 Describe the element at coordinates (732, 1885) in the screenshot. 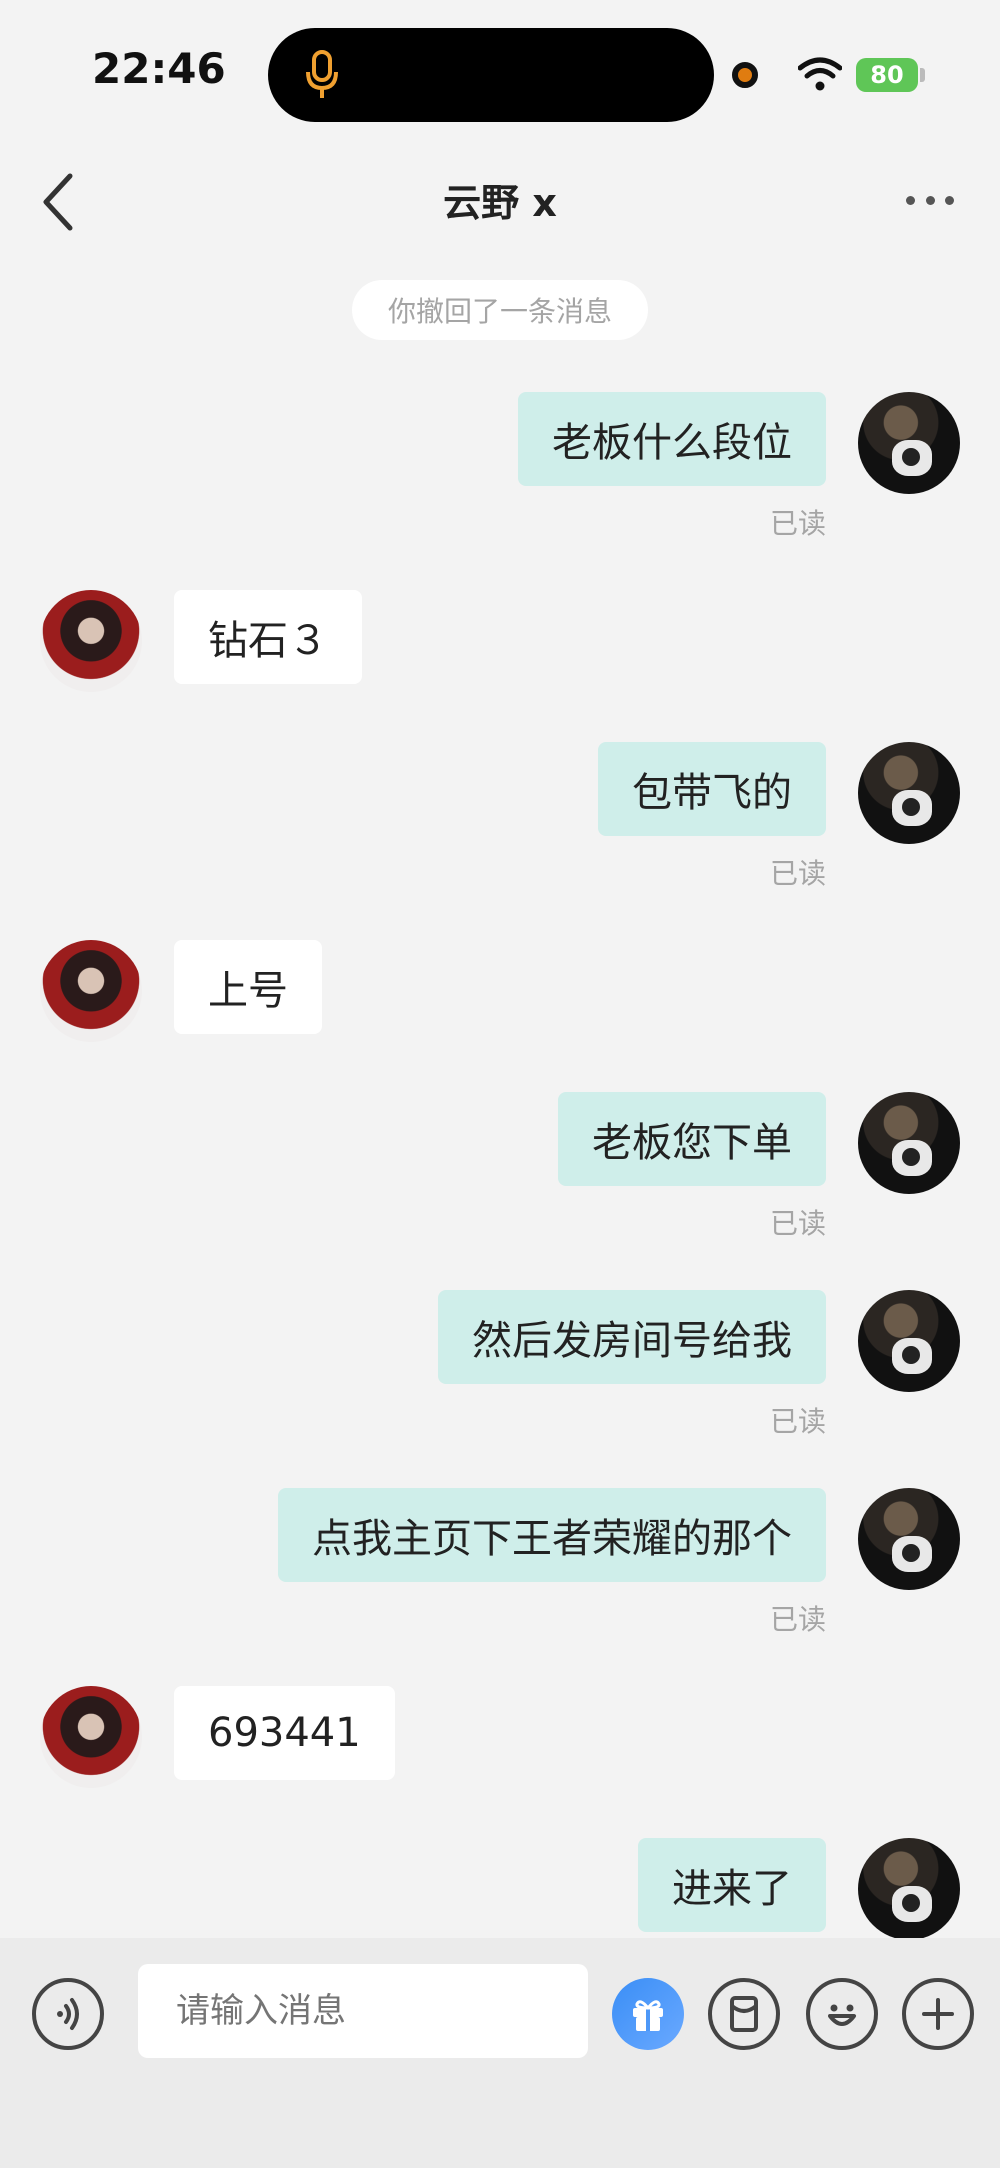

I see `my-message-bubble: 进来了` at that location.